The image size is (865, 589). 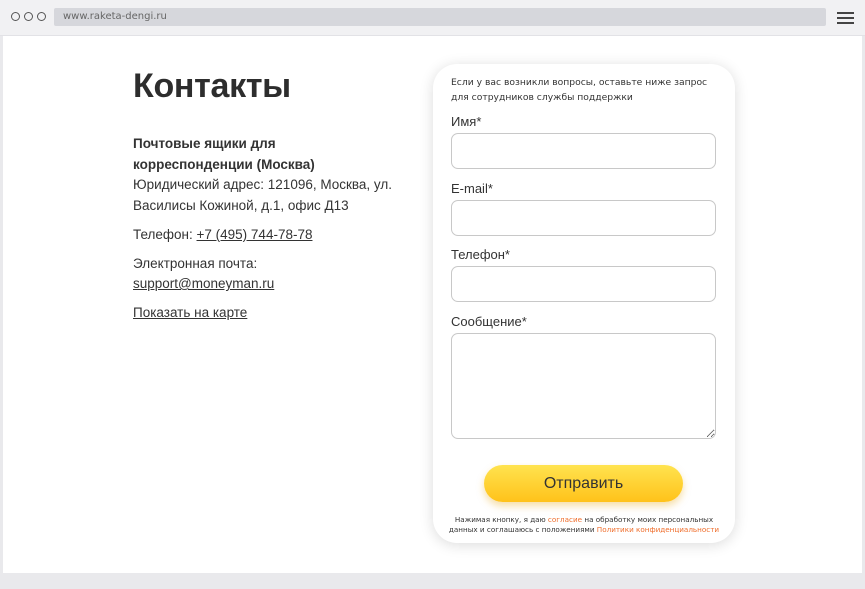 I want to click on message-label: Сообщение*, so click(x=489, y=321).